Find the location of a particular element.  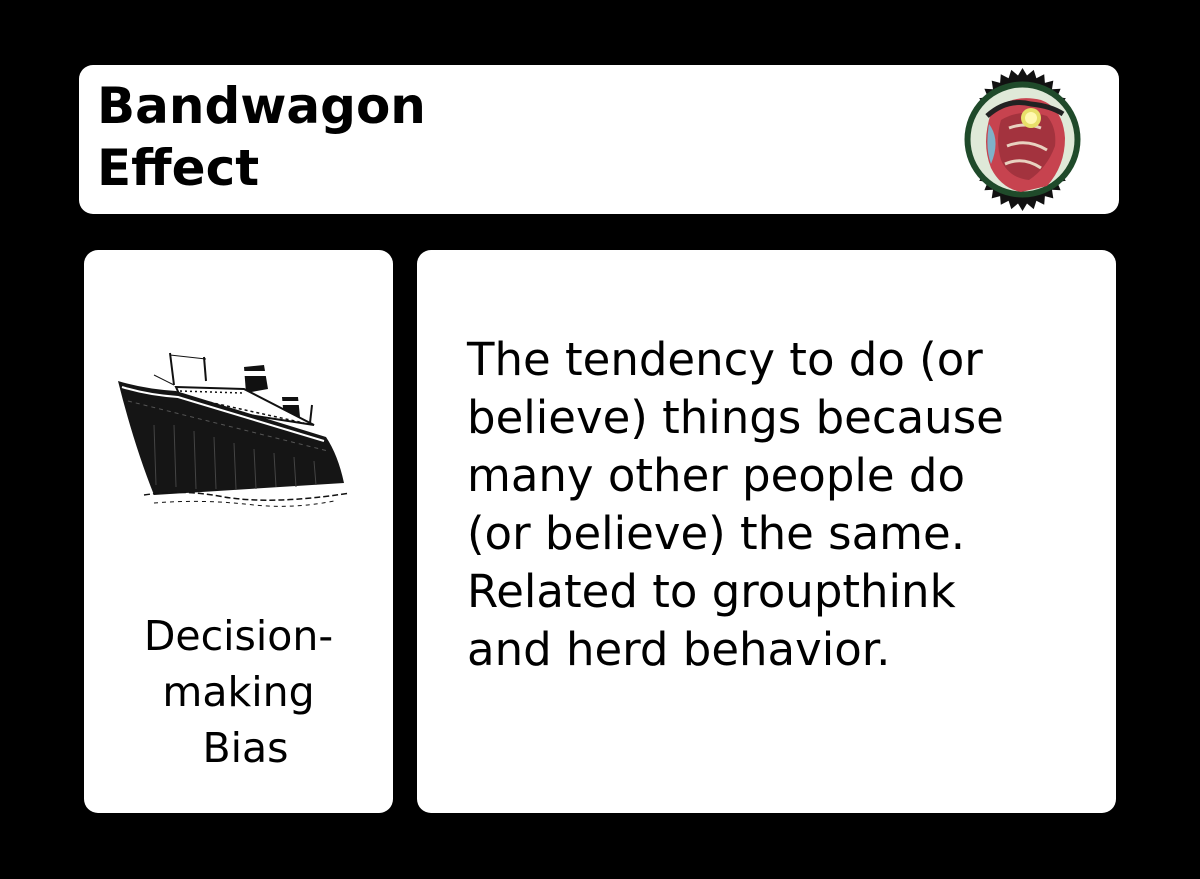

laurel-head-seal-icon is located at coordinates (1022, 139).